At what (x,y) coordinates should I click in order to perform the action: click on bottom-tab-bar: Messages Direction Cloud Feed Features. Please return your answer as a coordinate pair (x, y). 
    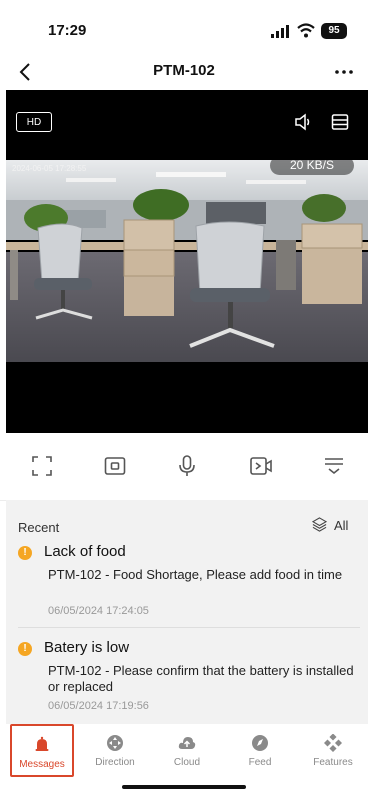
    Looking at the image, I should click on (184, 758).